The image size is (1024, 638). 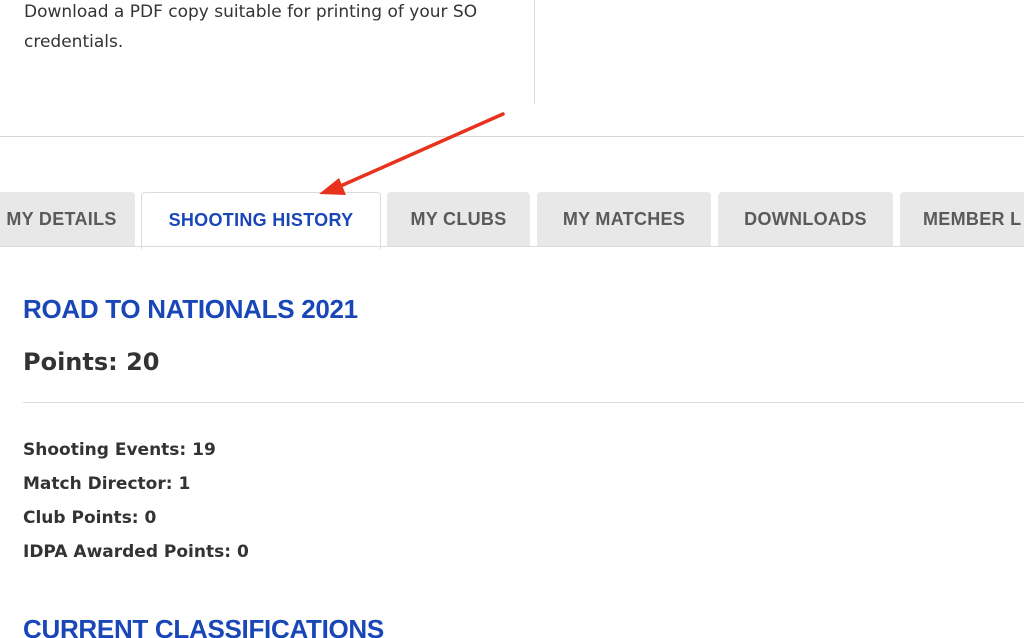 I want to click on stat-match-director: Match Director: 1, so click(x=107, y=484).